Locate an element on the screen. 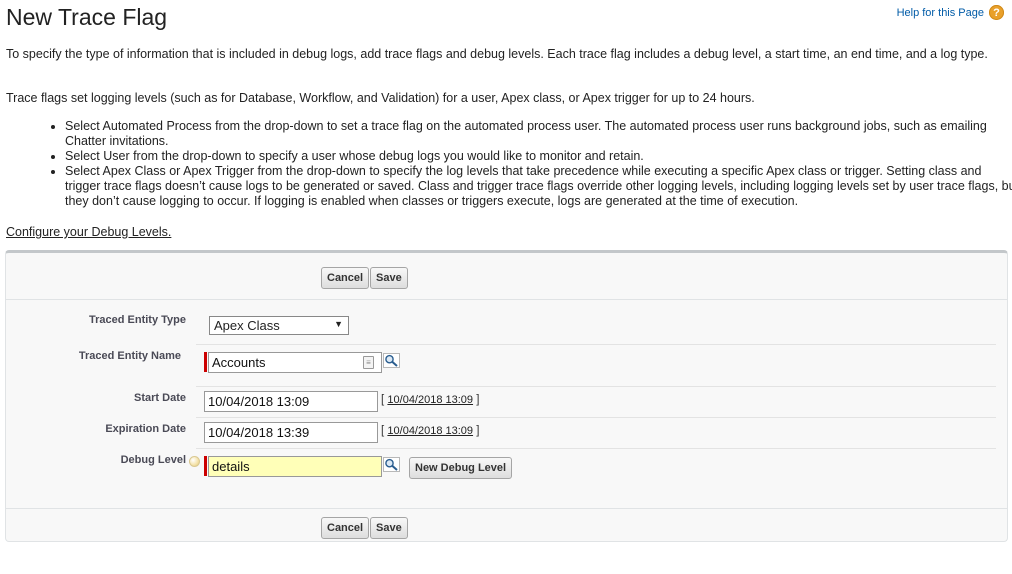 Image resolution: width=1012 pixels, height=574 pixels. traced-entity-type-select: Apex Class ▼ is located at coordinates (279, 325).